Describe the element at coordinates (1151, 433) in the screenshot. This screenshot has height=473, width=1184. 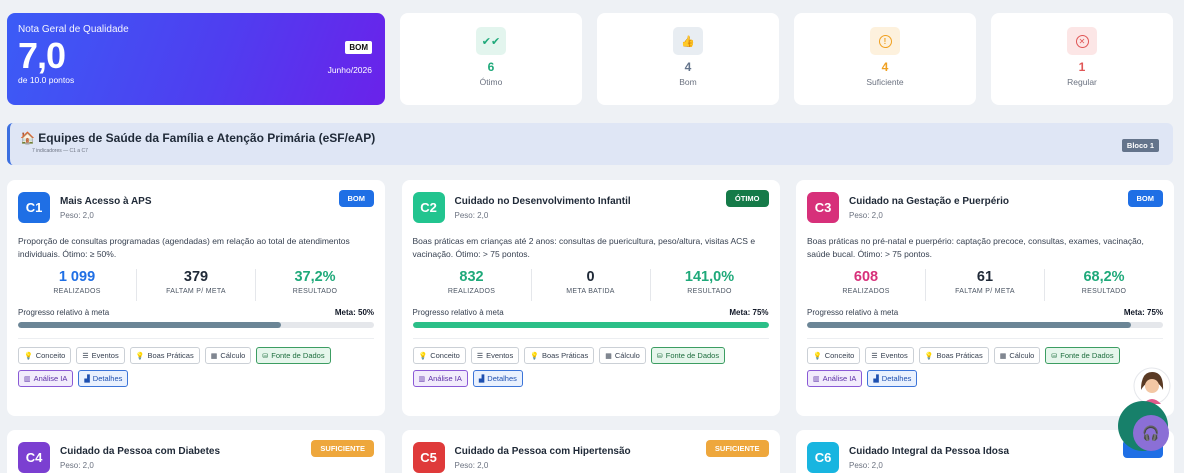
I see `headset-icon: 🎧` at that location.